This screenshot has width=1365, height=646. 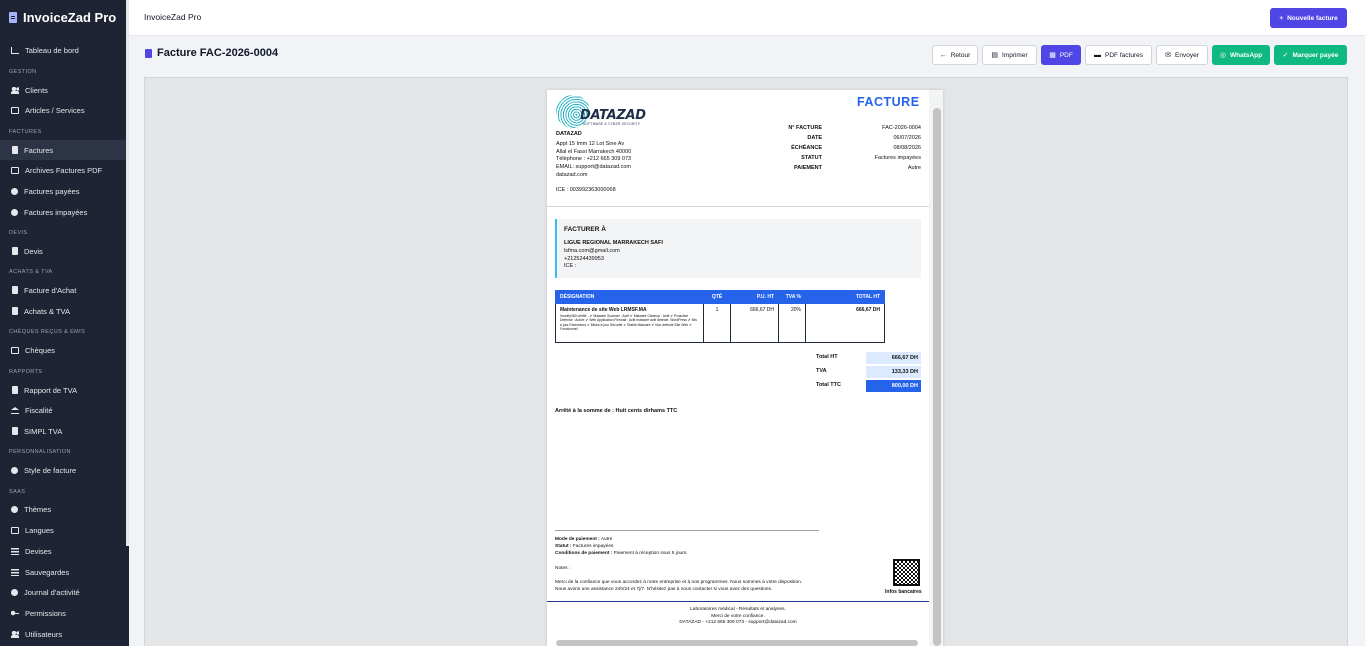 What do you see at coordinates (15, 50) in the screenshot?
I see `chart-icon` at bounding box center [15, 50].